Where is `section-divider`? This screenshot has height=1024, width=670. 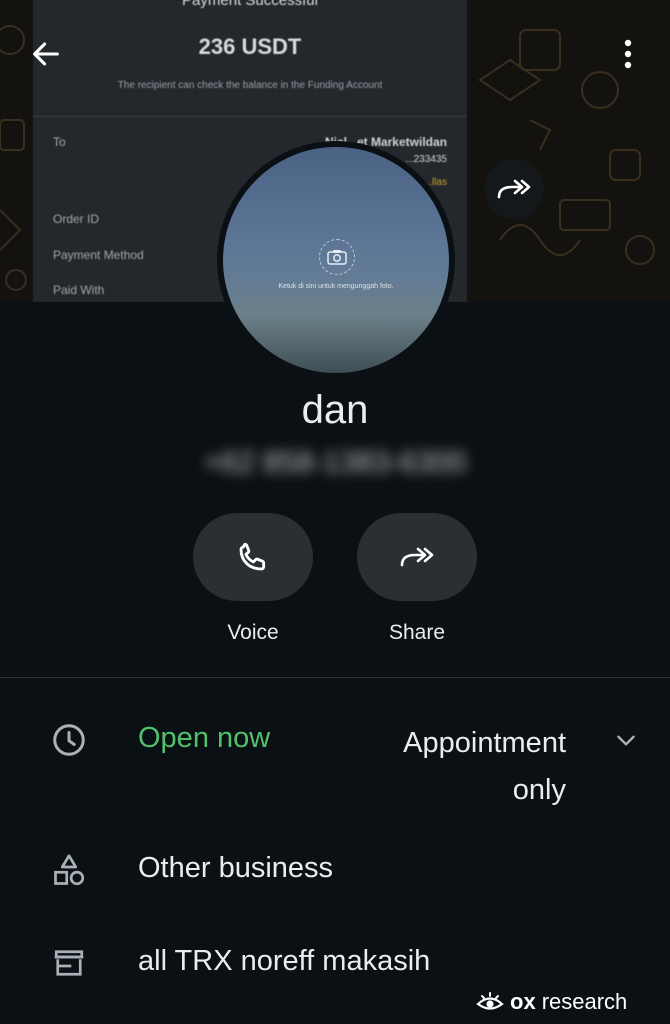
section-divider is located at coordinates (335, 677).